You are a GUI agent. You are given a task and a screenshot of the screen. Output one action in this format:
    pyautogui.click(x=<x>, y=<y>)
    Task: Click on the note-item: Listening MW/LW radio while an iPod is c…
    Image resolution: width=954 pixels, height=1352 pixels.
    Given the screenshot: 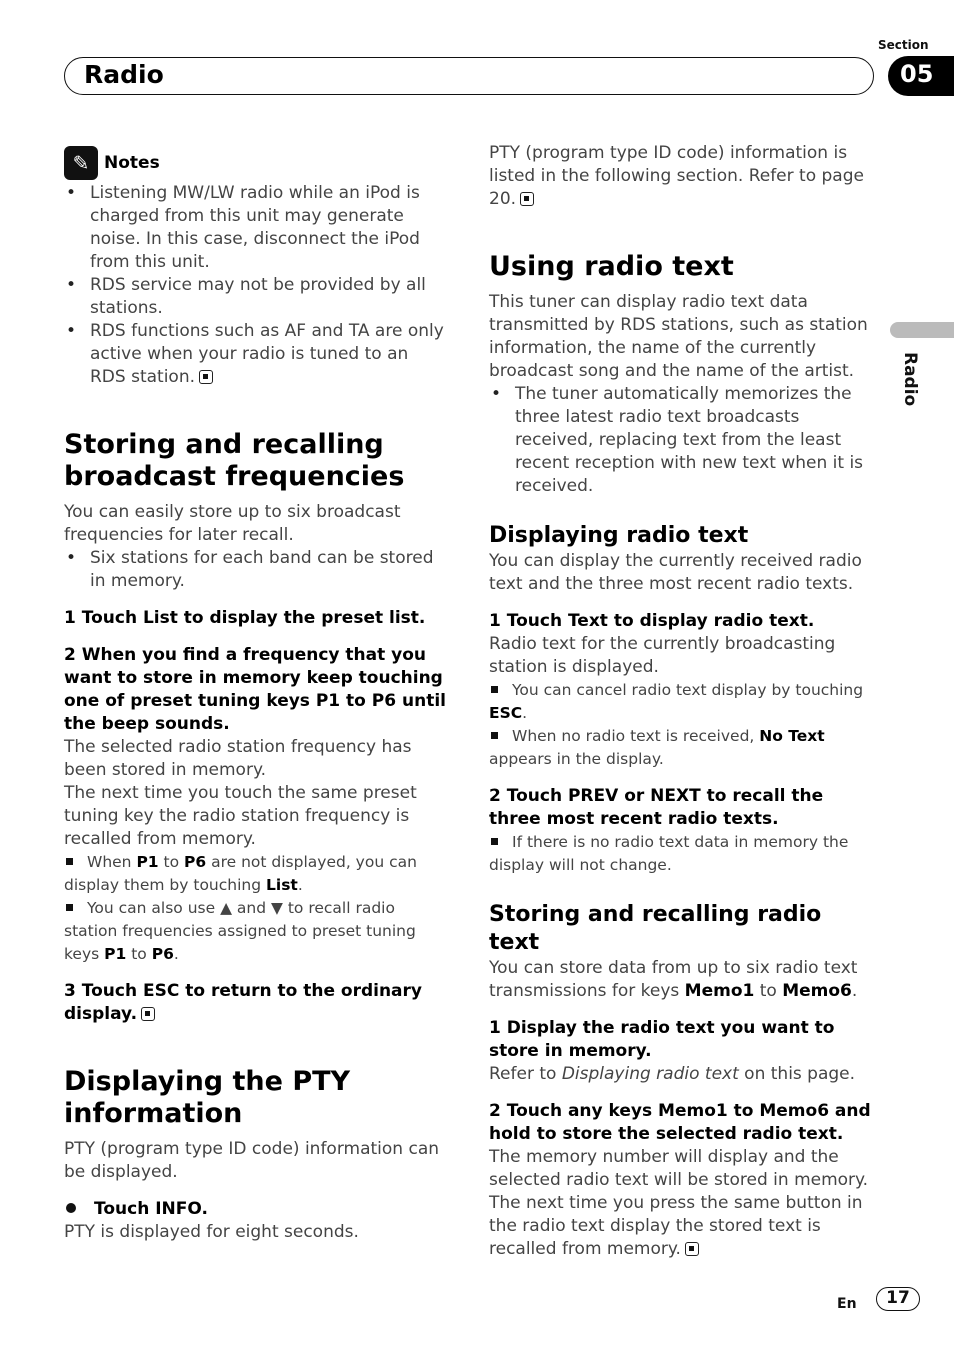 What is the action you would take?
    pyautogui.click(x=256, y=228)
    